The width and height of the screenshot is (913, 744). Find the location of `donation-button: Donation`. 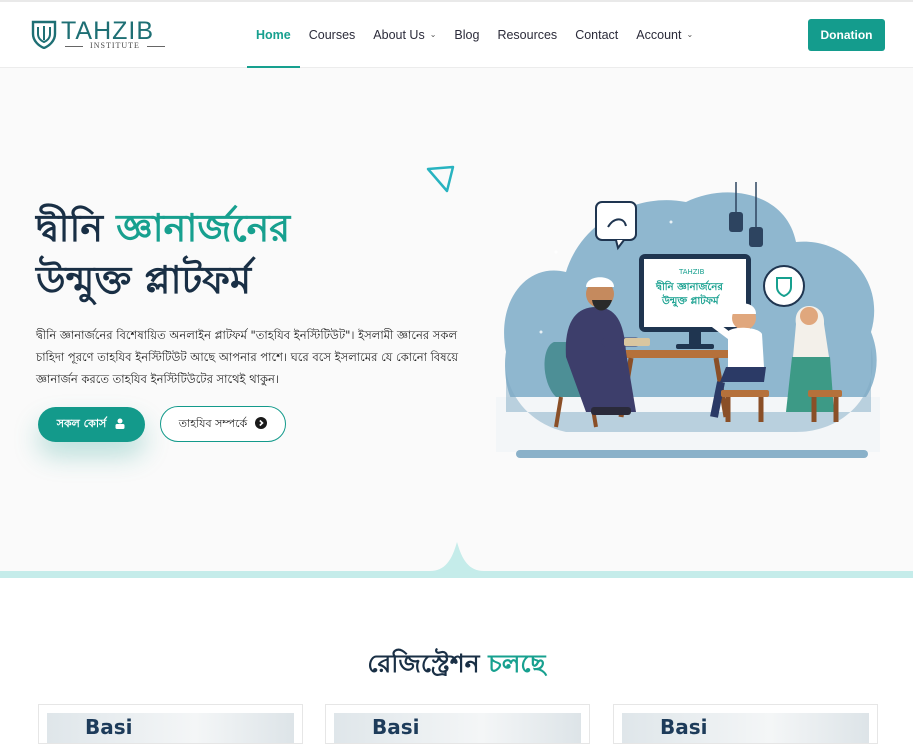

donation-button: Donation is located at coordinates (846, 35).